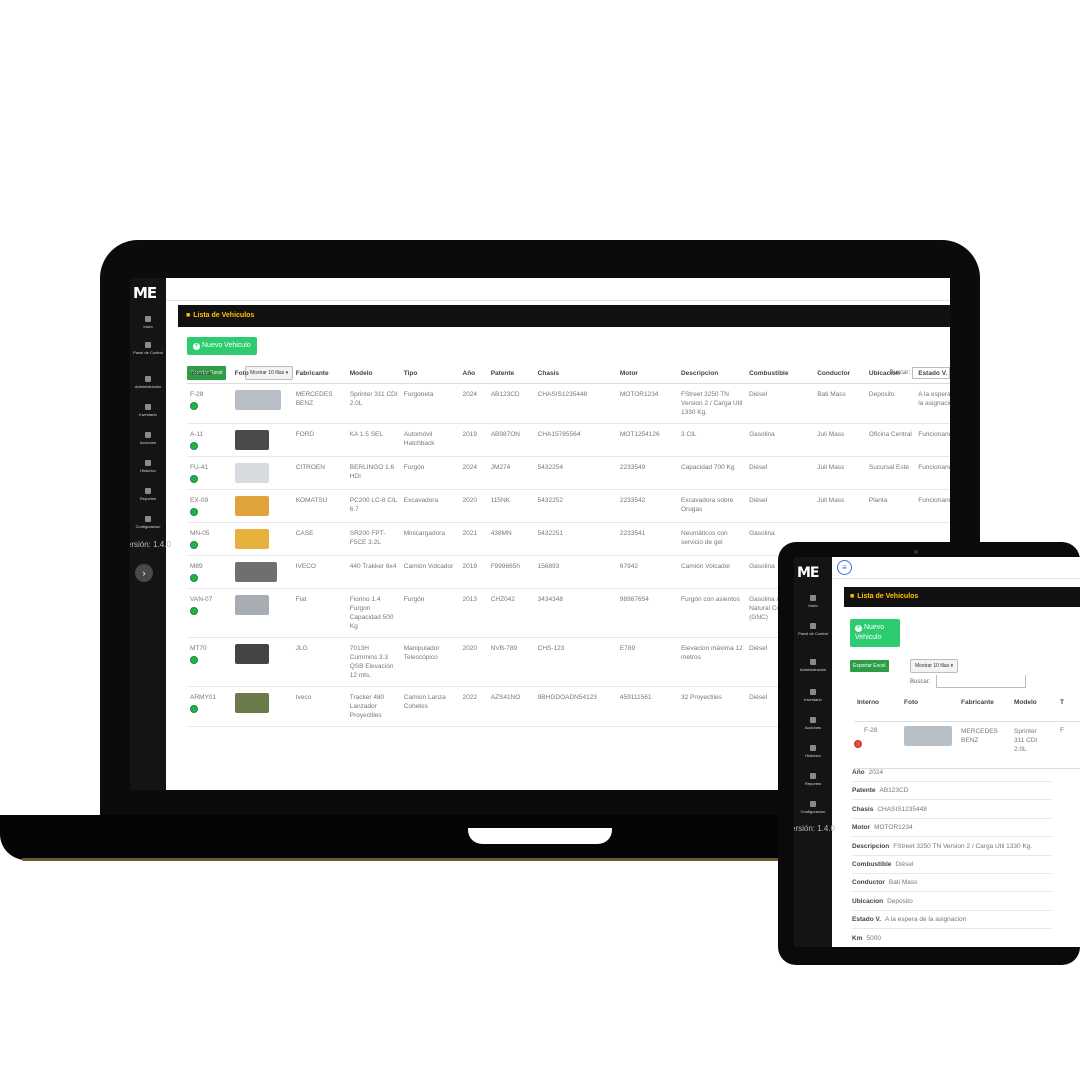  I want to click on tablet-new-vehicle-button: + Nuevo Vehiculo, so click(875, 633).